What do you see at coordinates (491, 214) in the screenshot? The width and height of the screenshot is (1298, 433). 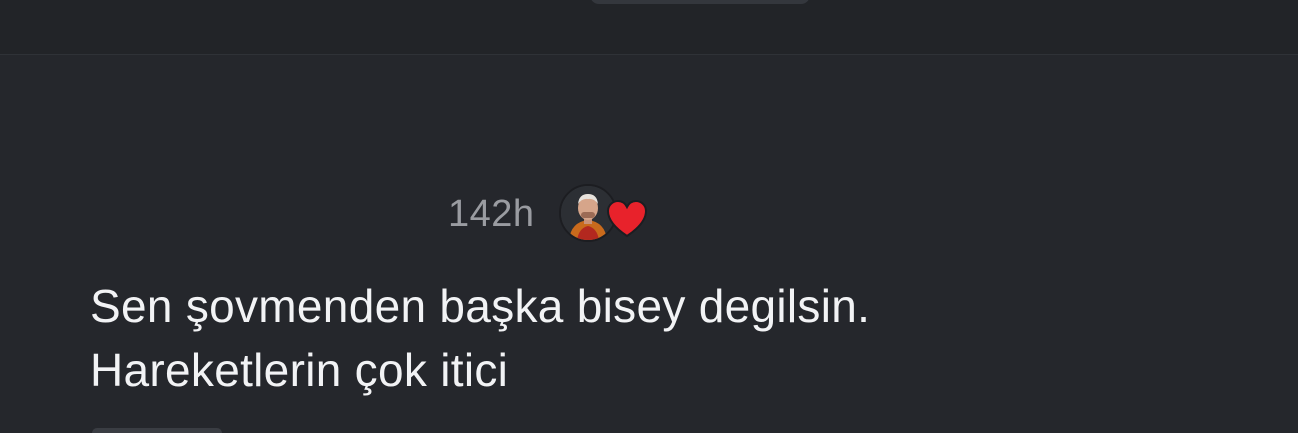 I see `comment-timestamp: 142h` at bounding box center [491, 214].